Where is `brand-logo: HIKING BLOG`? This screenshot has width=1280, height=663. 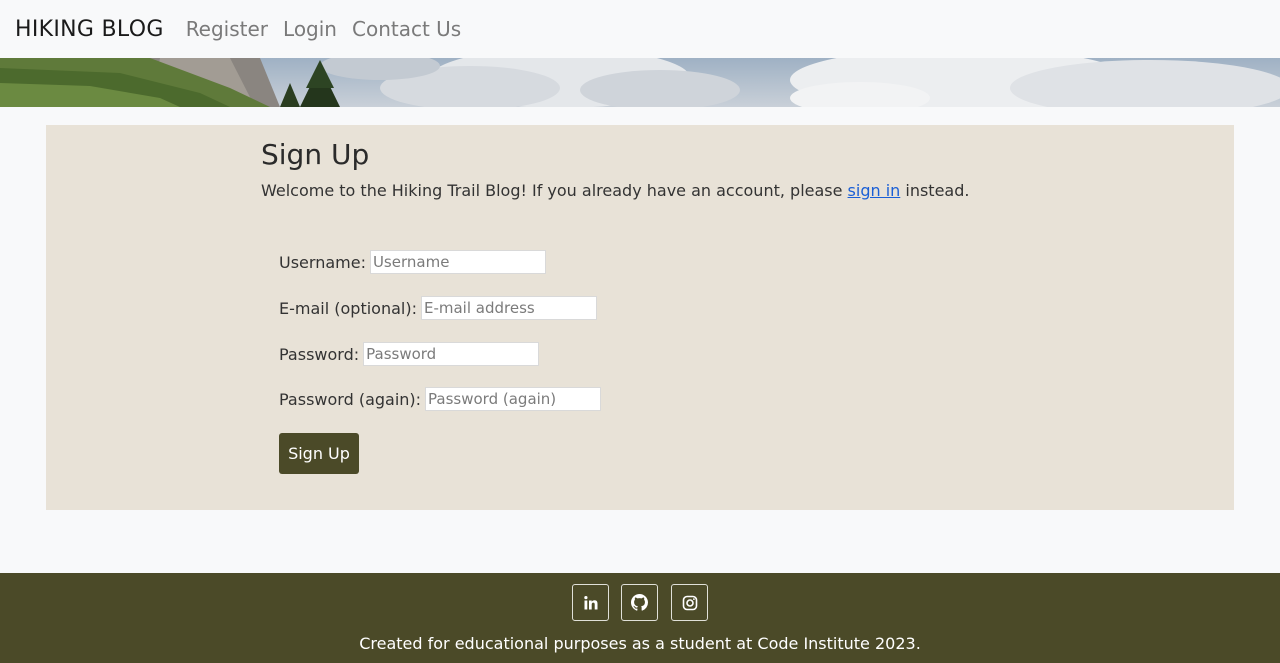 brand-logo: HIKING BLOG is located at coordinates (89, 29).